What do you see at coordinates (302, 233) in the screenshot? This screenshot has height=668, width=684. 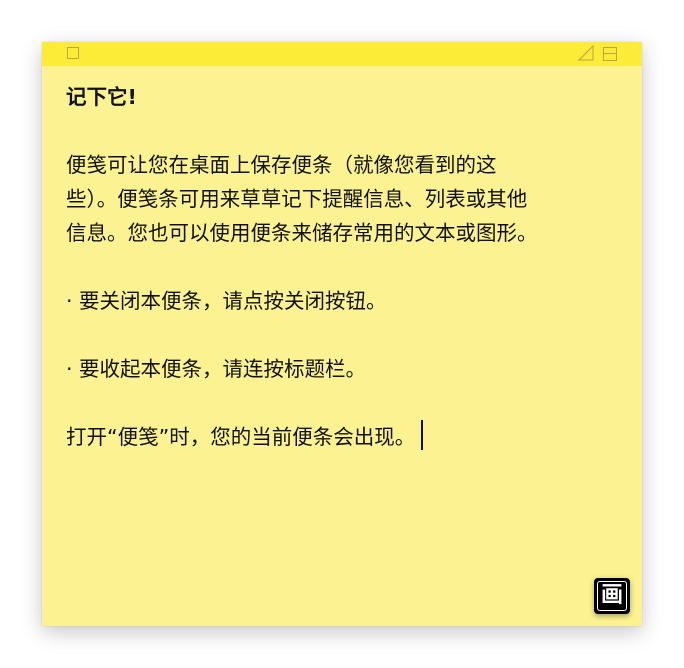 I see `paragraph-line: 信息。您也可以使用便条来储存常用的文本或图形。` at bounding box center [302, 233].